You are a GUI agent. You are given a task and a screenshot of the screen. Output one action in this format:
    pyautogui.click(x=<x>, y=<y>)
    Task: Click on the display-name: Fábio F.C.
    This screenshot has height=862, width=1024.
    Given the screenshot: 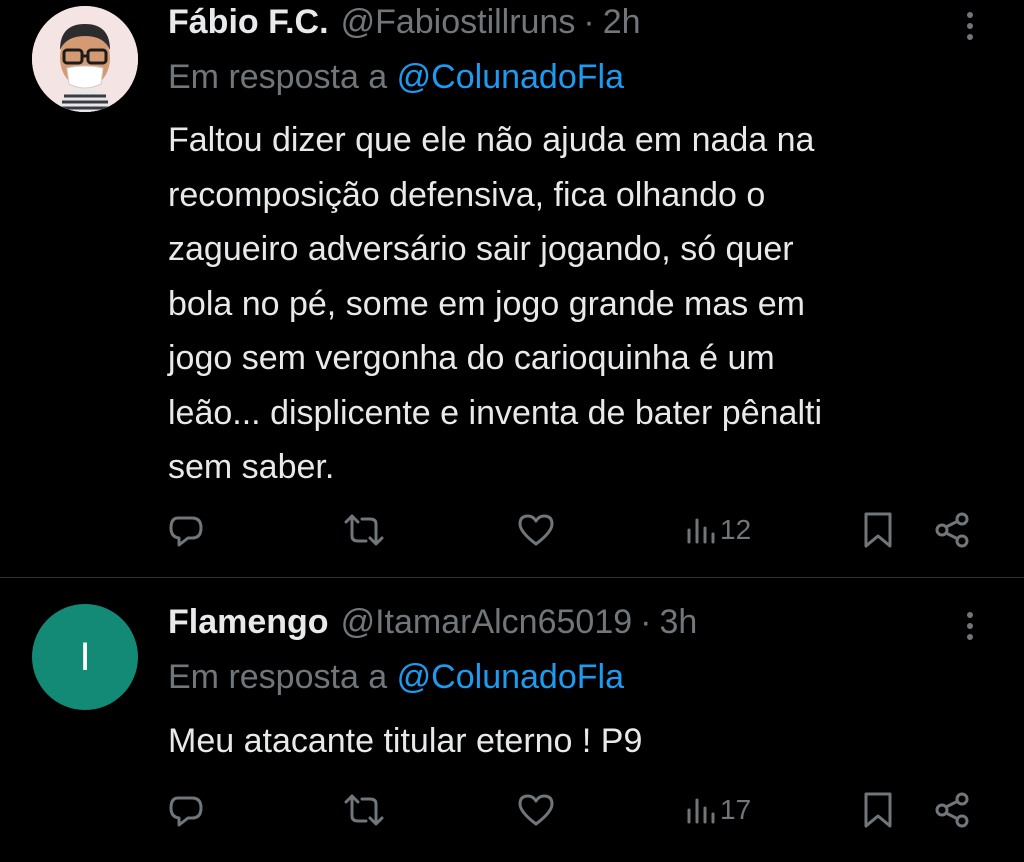 What is the action you would take?
    pyautogui.click(x=248, y=22)
    